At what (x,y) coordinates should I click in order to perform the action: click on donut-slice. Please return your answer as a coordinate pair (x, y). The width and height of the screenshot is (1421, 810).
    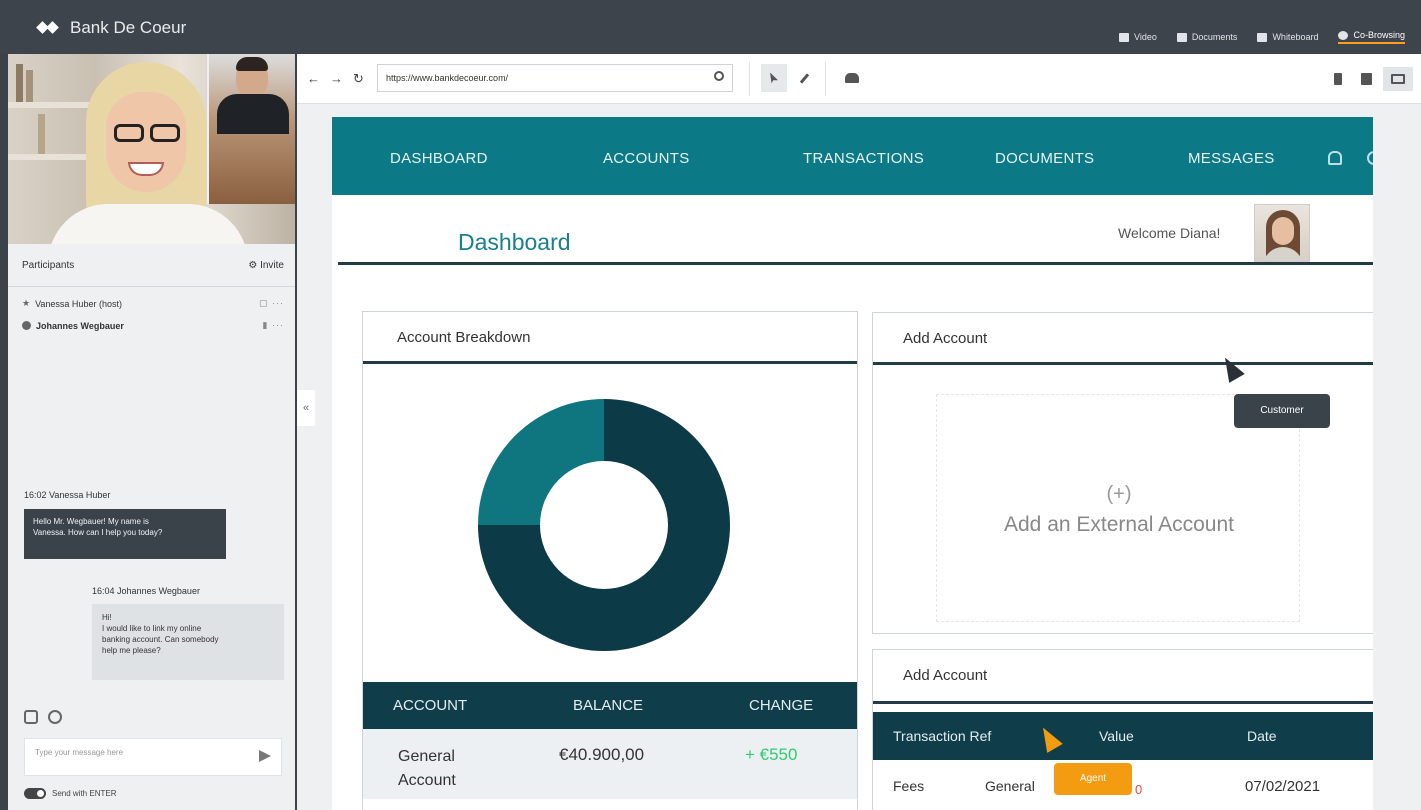
    Looking at the image, I should click on (541, 462).